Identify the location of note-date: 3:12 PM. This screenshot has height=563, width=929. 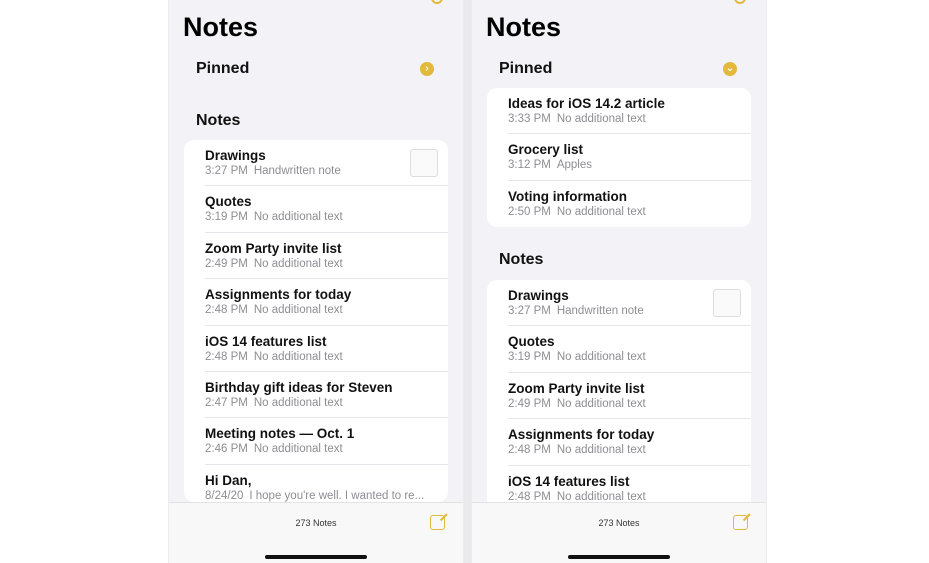
(529, 165).